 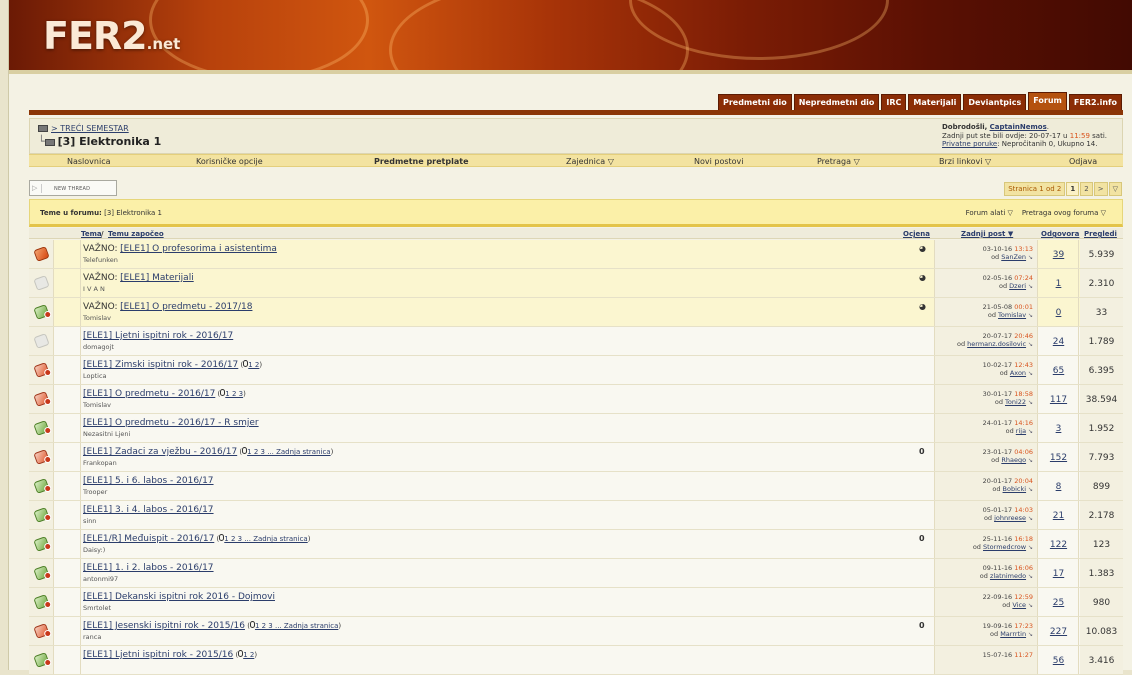 I want to click on nav-pretraga: Pretraga ▽, so click(x=838, y=161).